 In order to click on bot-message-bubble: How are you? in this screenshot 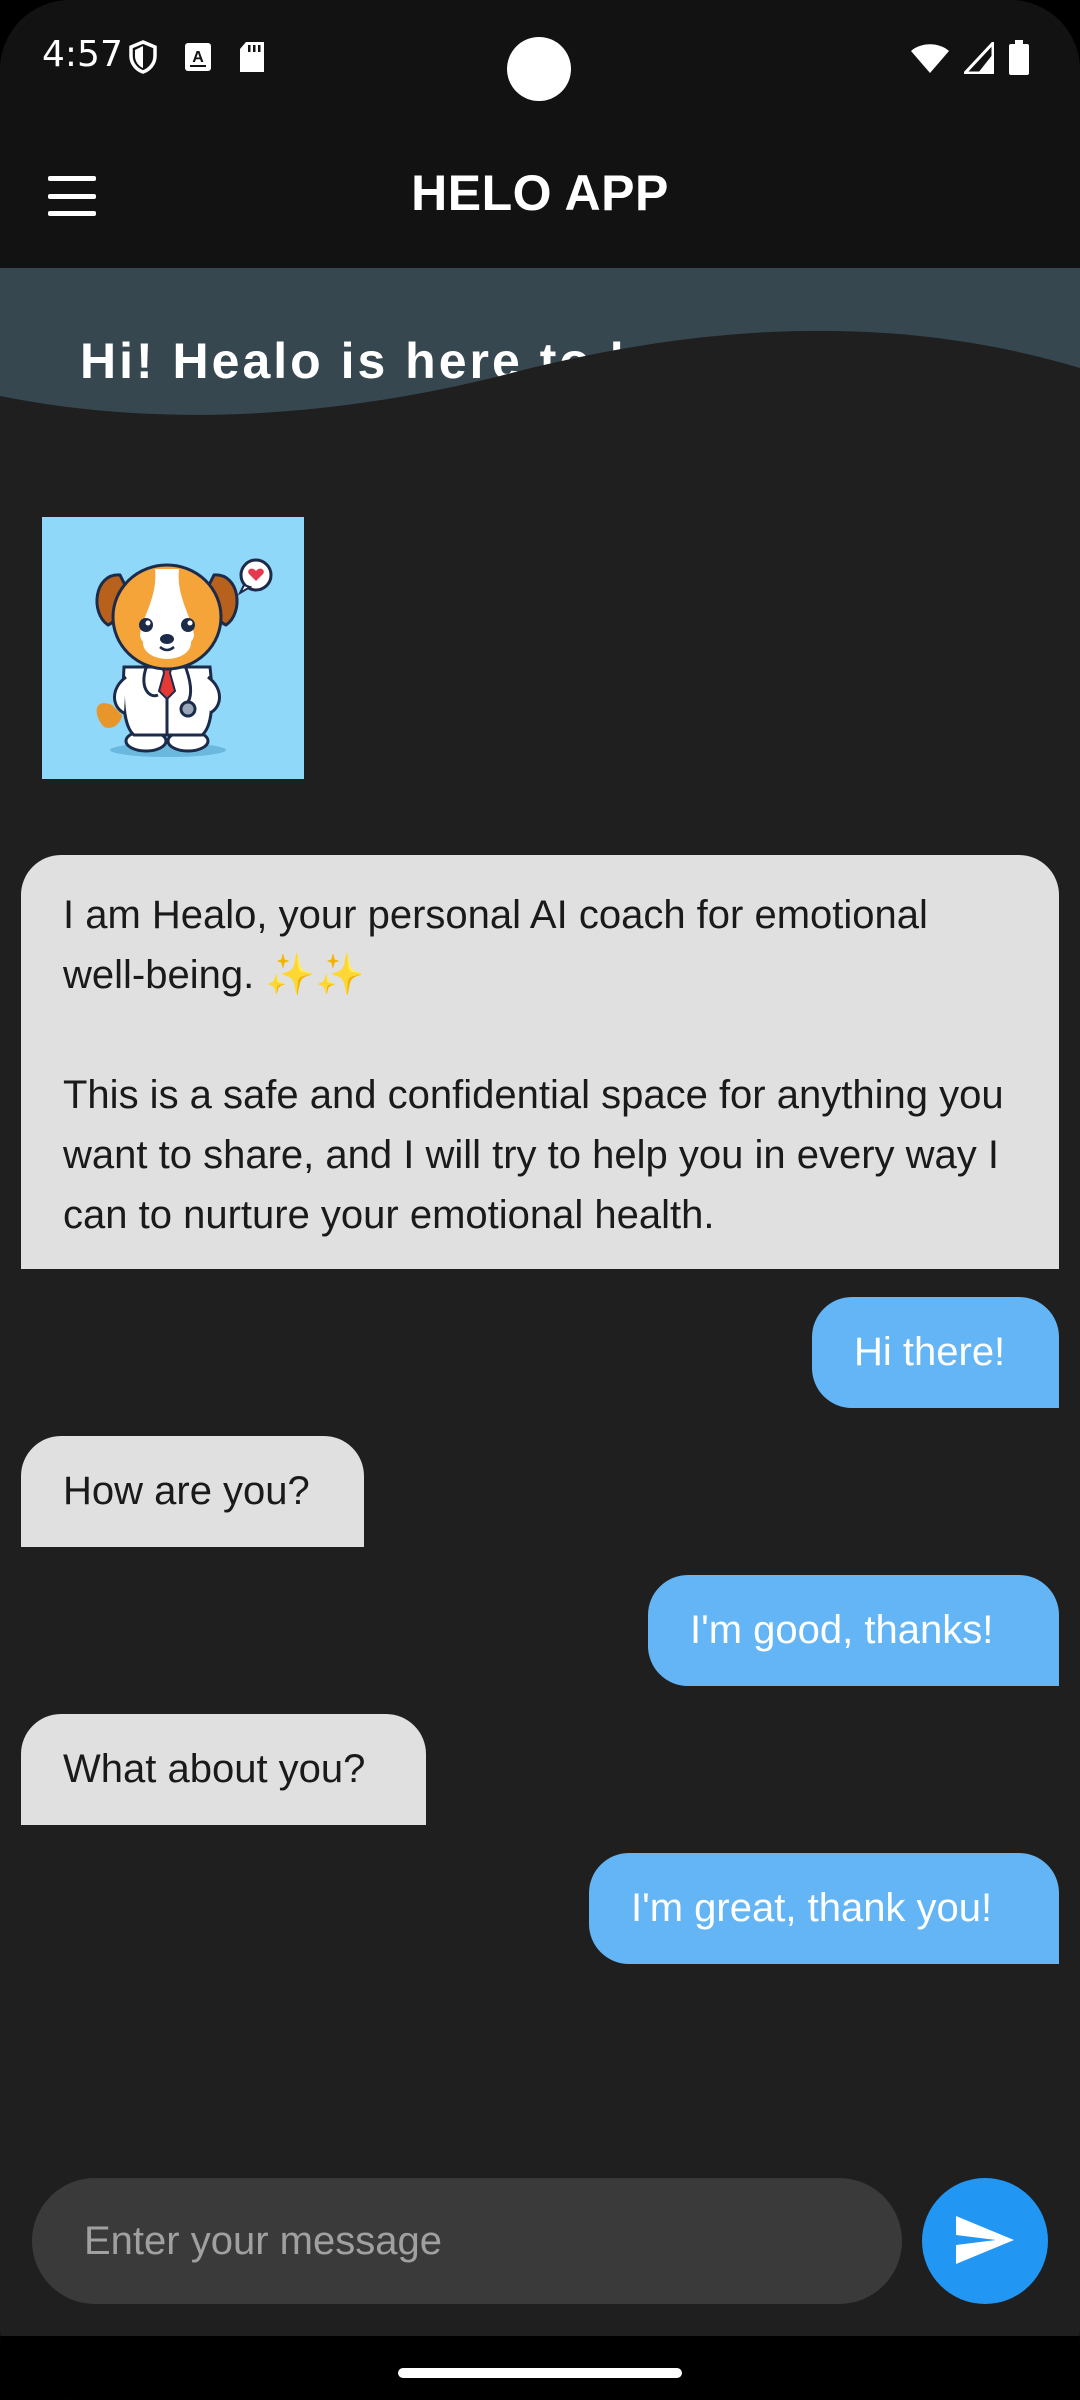, I will do `click(192, 1491)`.